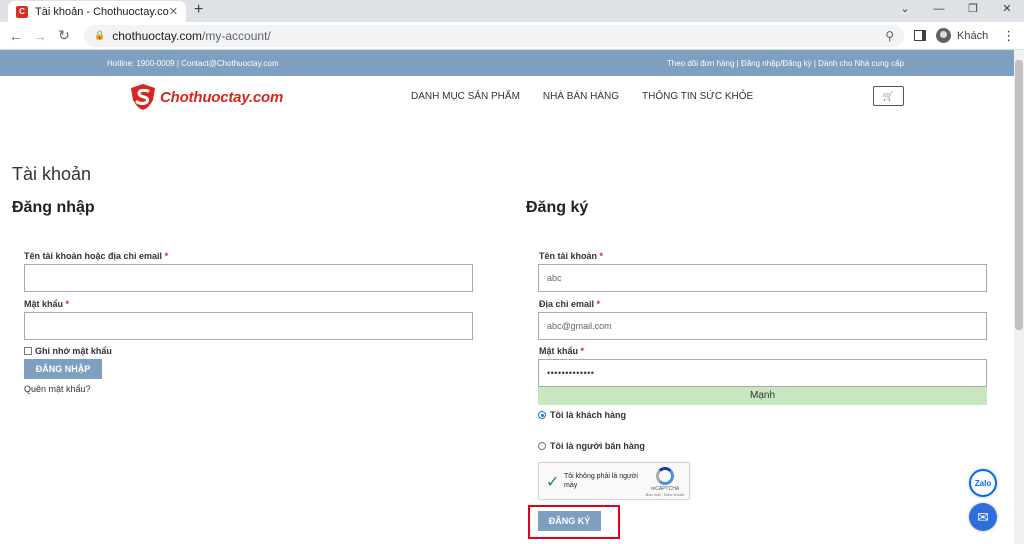  I want to click on register-title: Đăng ký, so click(557, 207).